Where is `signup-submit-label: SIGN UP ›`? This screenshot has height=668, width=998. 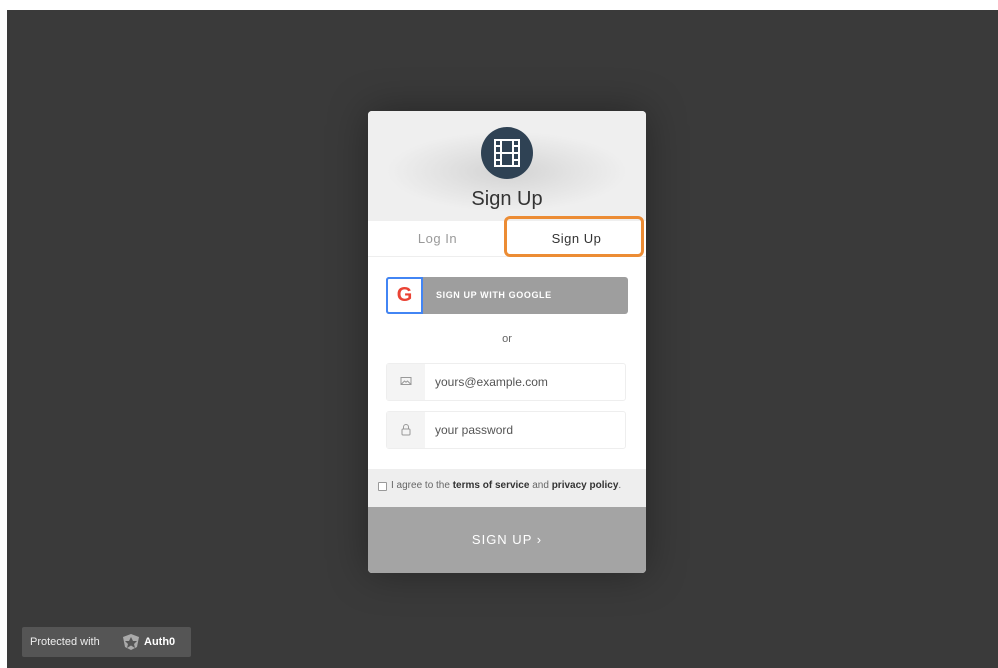 signup-submit-label: SIGN UP › is located at coordinates (507, 539).